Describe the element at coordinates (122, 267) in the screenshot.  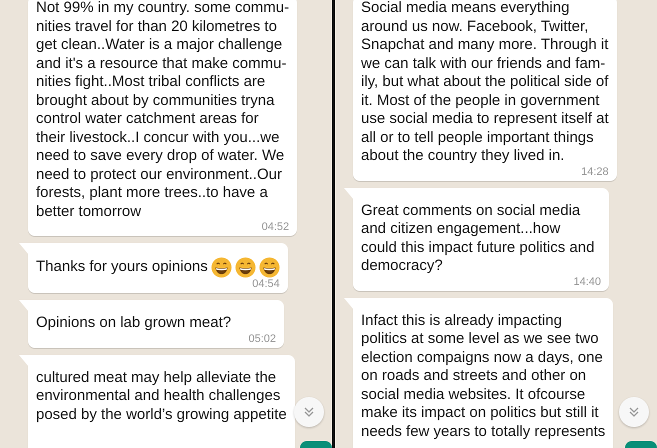
I see `message-text: Thanks for yours opinions` at that location.